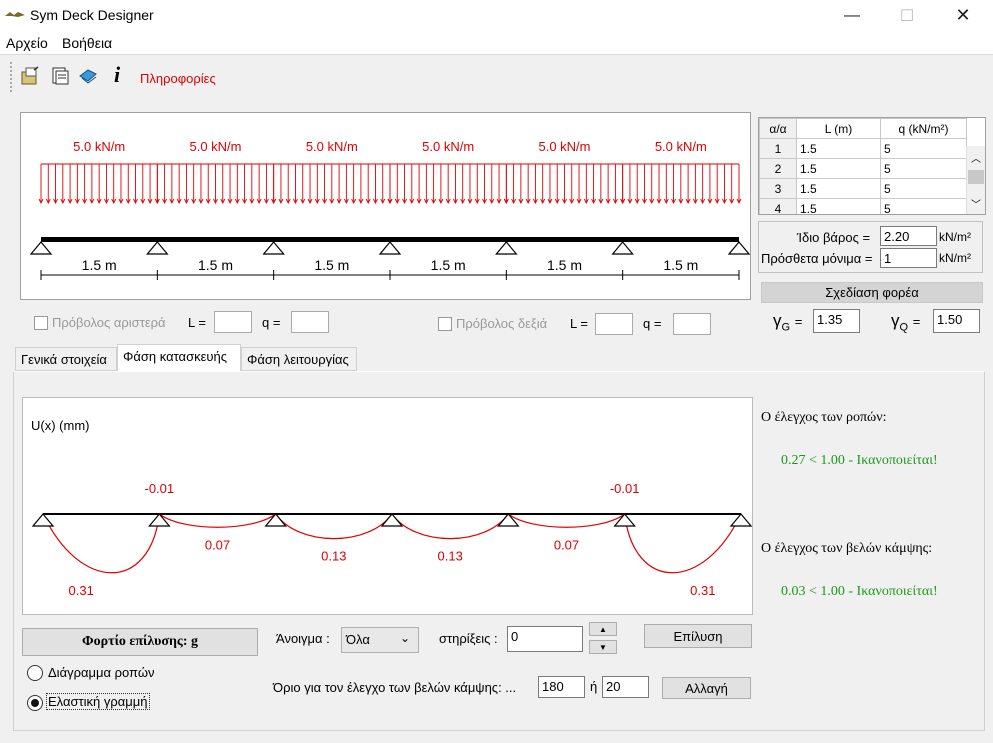  Describe the element at coordinates (907, 15) in the screenshot. I see `maximize-button: ☐` at that location.